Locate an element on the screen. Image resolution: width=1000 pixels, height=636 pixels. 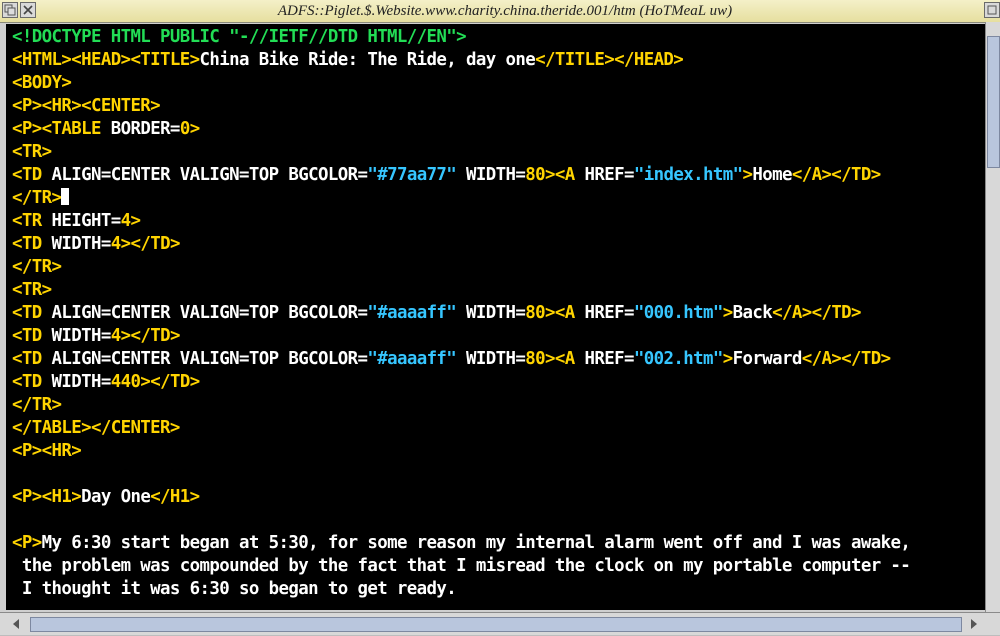
code-line: <P><HR> is located at coordinates (461, 451).